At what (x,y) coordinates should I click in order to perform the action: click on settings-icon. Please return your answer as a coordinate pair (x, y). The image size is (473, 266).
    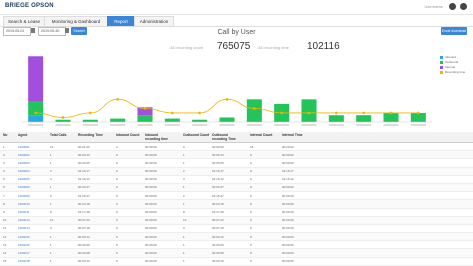
    Looking at the image, I should click on (463, 6).